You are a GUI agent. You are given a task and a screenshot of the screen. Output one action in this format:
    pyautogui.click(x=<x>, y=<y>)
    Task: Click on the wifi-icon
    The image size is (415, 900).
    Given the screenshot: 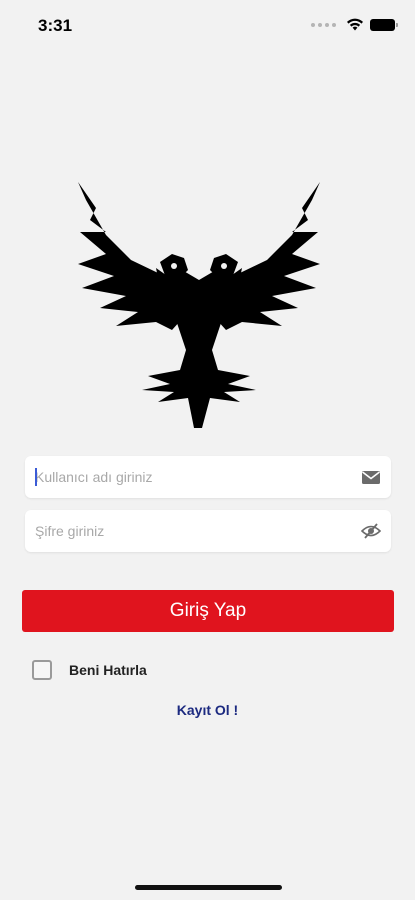 What is the action you would take?
    pyautogui.click(x=355, y=24)
    